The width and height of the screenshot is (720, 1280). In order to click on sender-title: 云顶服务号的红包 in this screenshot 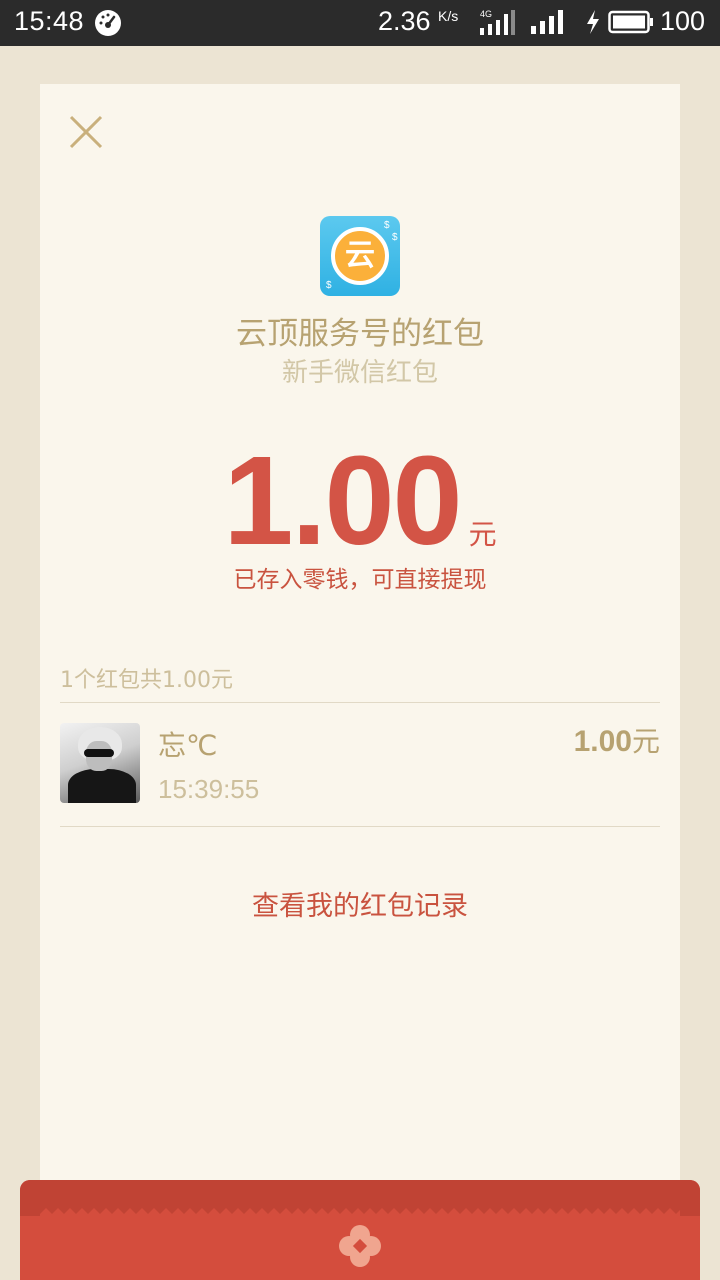, I will do `click(360, 334)`.